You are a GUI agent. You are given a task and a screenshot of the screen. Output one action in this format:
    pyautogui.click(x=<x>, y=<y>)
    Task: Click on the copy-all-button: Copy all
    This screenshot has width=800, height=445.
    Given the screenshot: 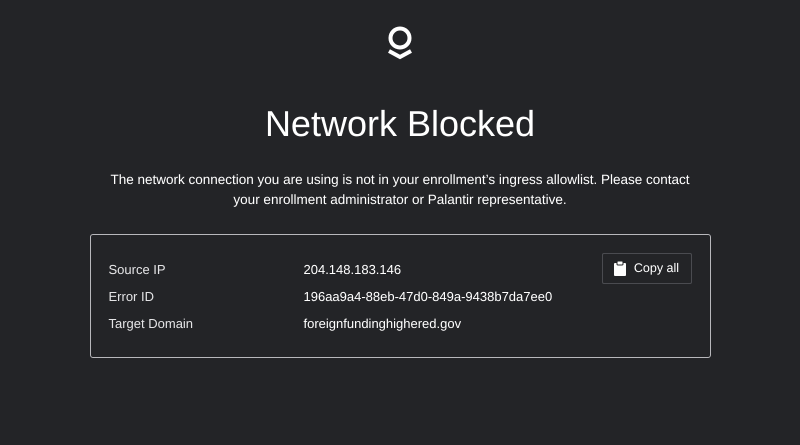 What is the action you would take?
    pyautogui.click(x=647, y=268)
    